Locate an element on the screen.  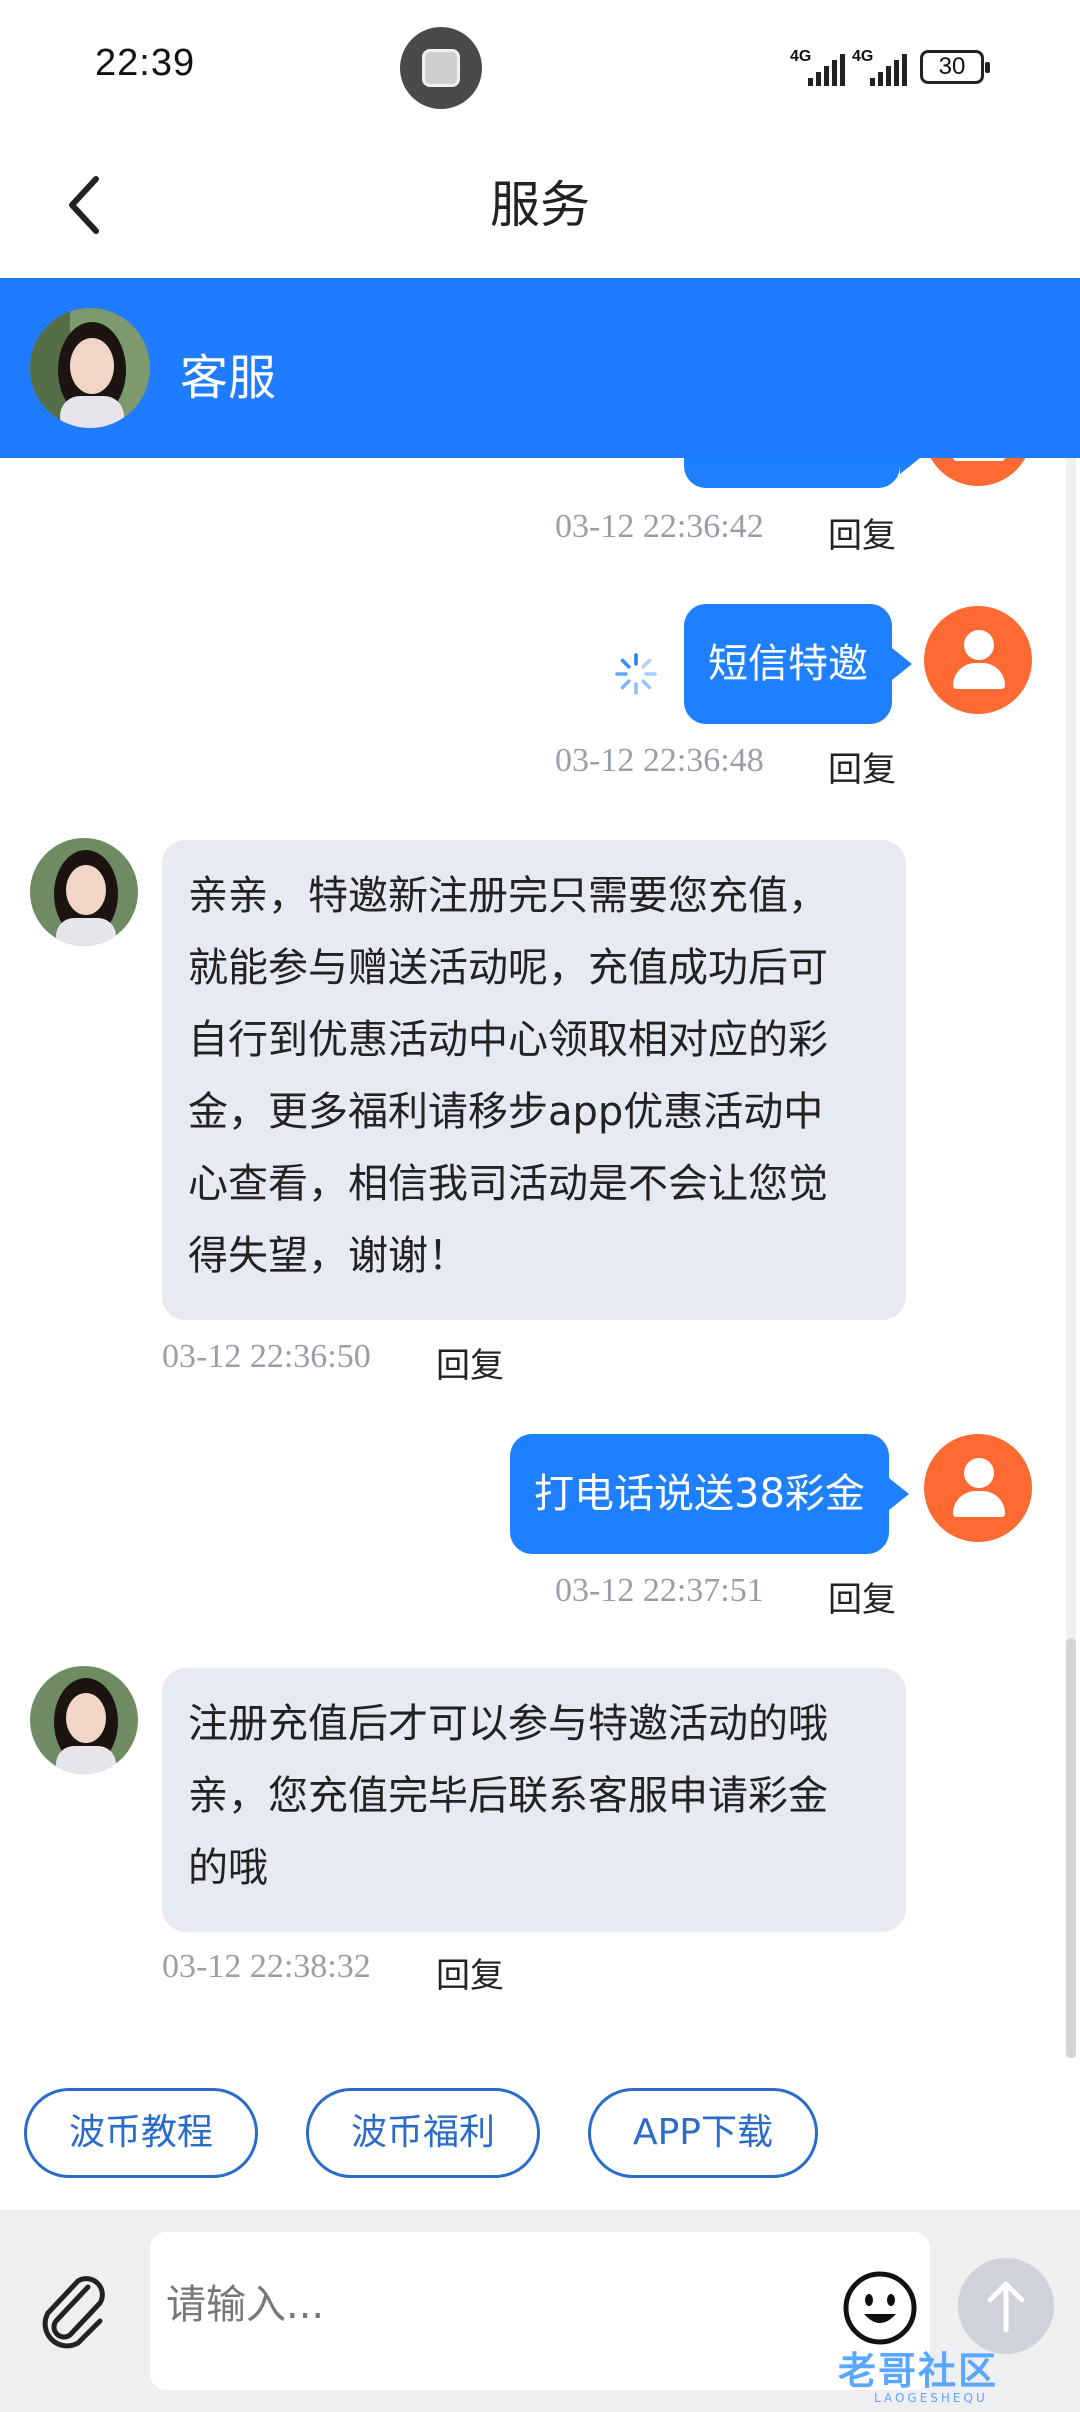
quick-action-benefits: 波币福利 is located at coordinates (423, 2133).